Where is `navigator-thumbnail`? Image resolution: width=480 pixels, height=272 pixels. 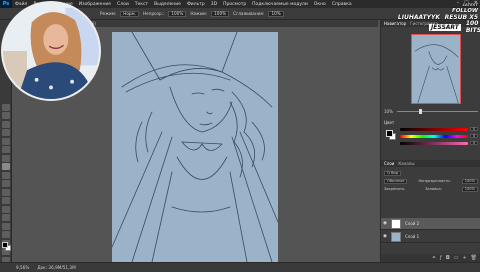 navigator-thumbnail is located at coordinates (436, 69).